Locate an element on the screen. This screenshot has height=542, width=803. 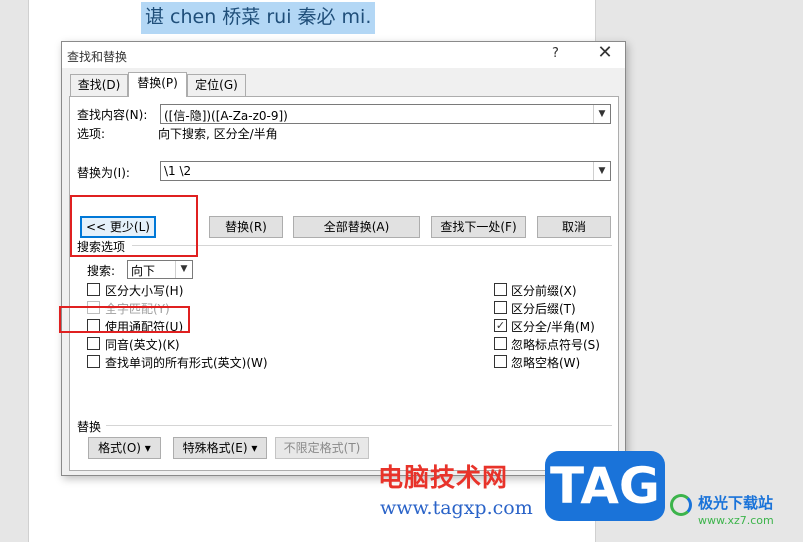
tab-find: 查找(D) is located at coordinates (99, 85).